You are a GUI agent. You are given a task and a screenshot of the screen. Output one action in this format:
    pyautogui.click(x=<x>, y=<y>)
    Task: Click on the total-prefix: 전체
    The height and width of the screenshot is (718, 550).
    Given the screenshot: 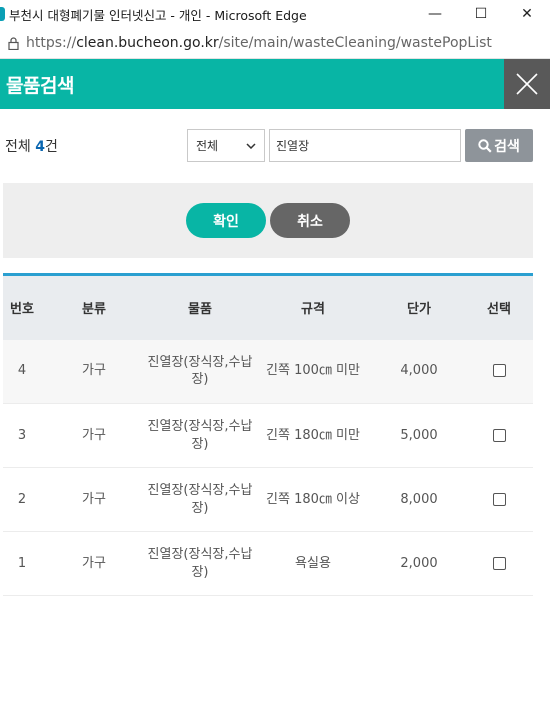 What is the action you would take?
    pyautogui.click(x=20, y=147)
    